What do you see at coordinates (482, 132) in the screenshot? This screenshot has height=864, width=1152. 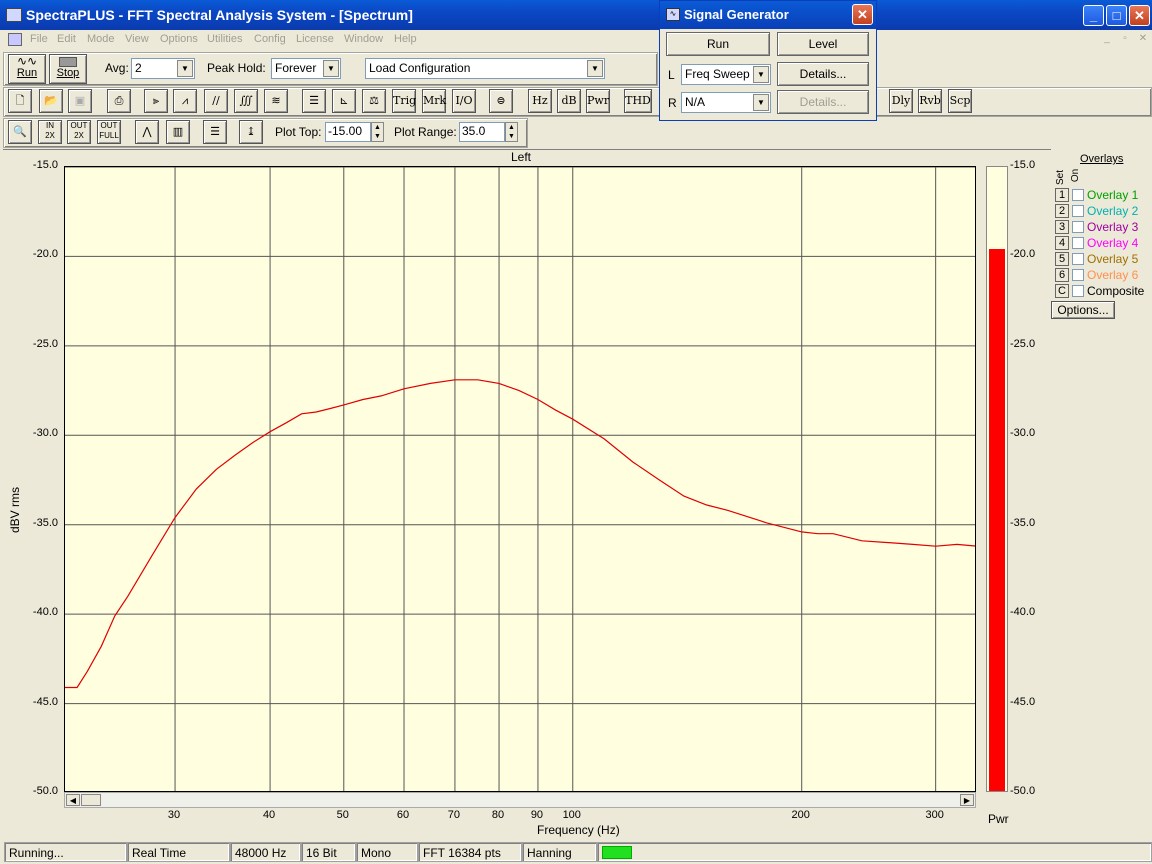 I see `plot-range-input: 35.0` at bounding box center [482, 132].